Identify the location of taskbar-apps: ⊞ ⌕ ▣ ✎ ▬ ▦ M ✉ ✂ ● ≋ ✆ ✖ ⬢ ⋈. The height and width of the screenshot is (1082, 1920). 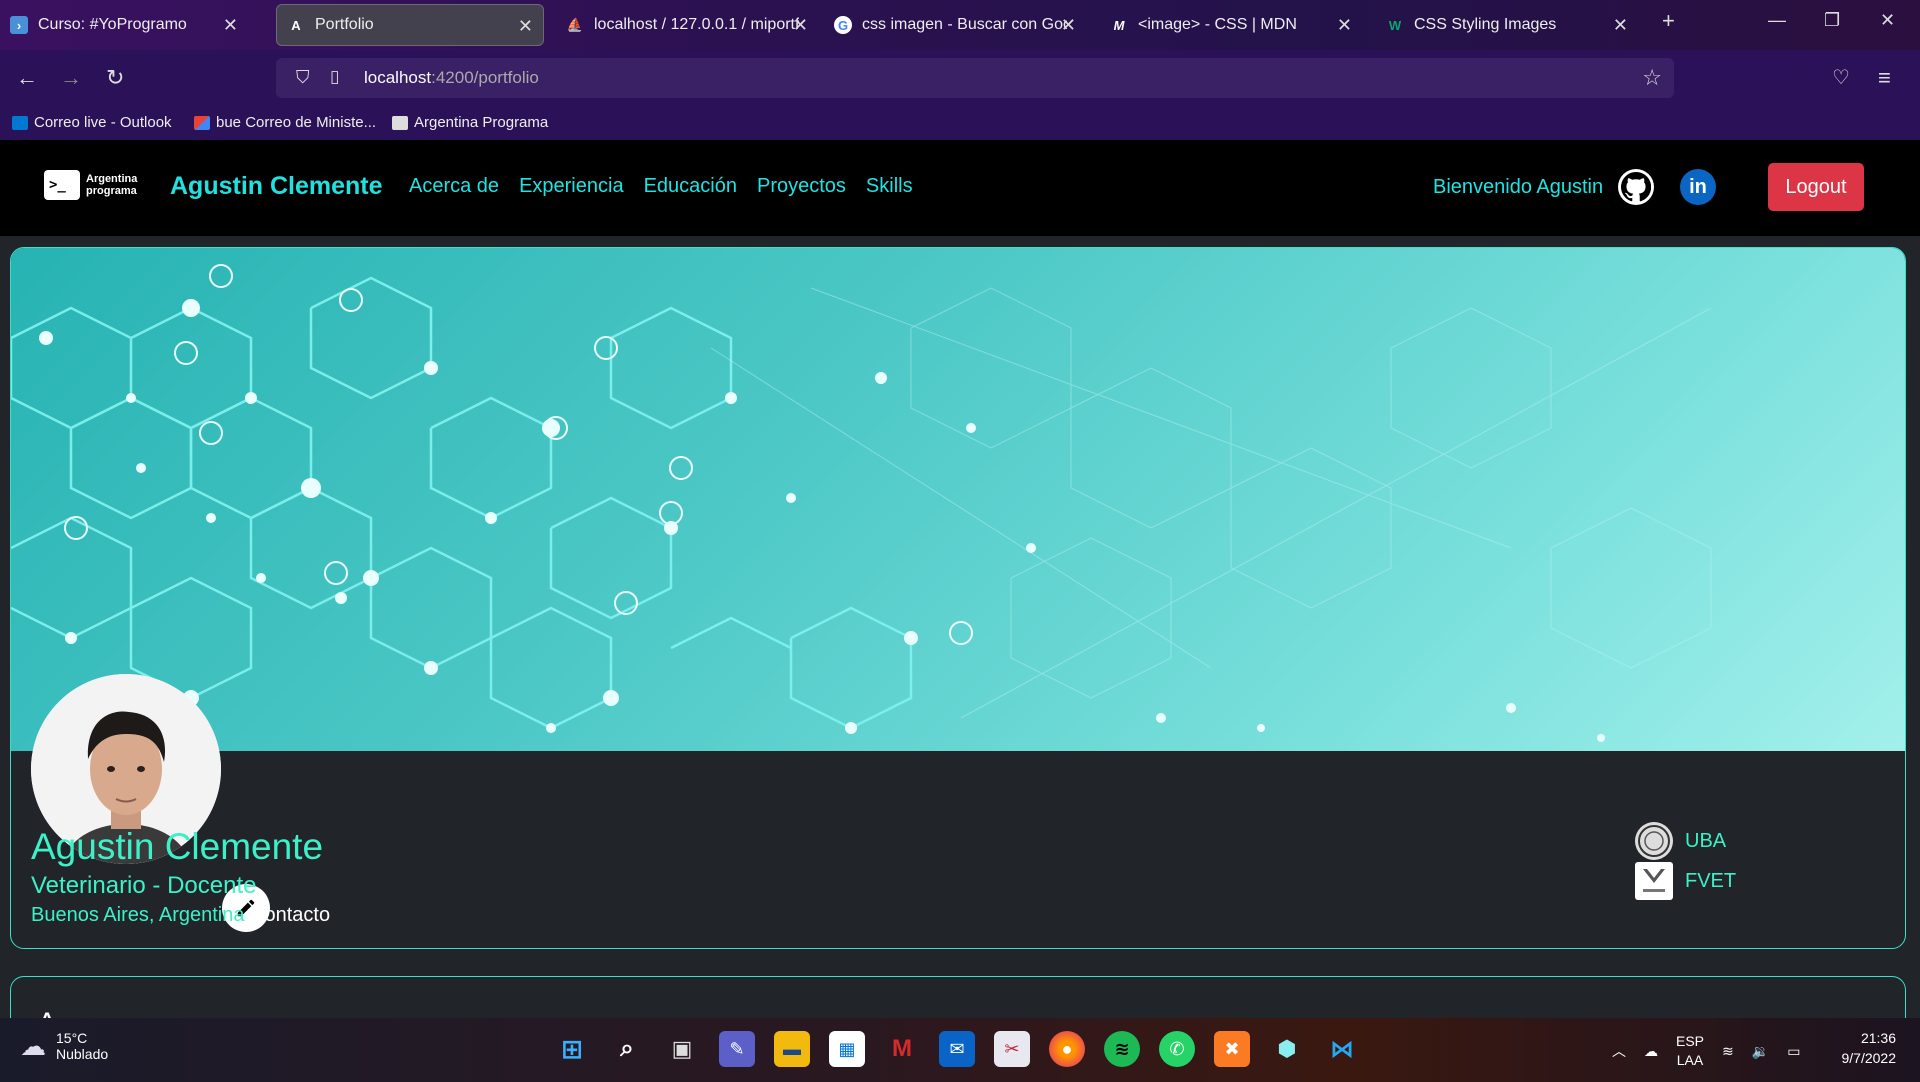
(957, 1049).